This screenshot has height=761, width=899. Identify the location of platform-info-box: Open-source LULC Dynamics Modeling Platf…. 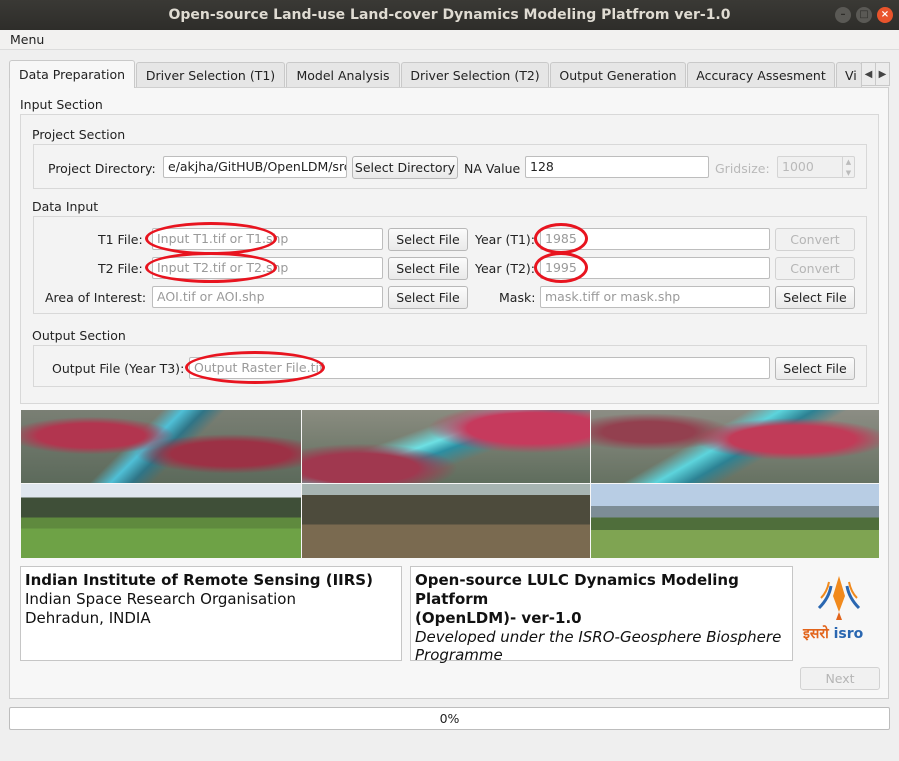
(601, 615).